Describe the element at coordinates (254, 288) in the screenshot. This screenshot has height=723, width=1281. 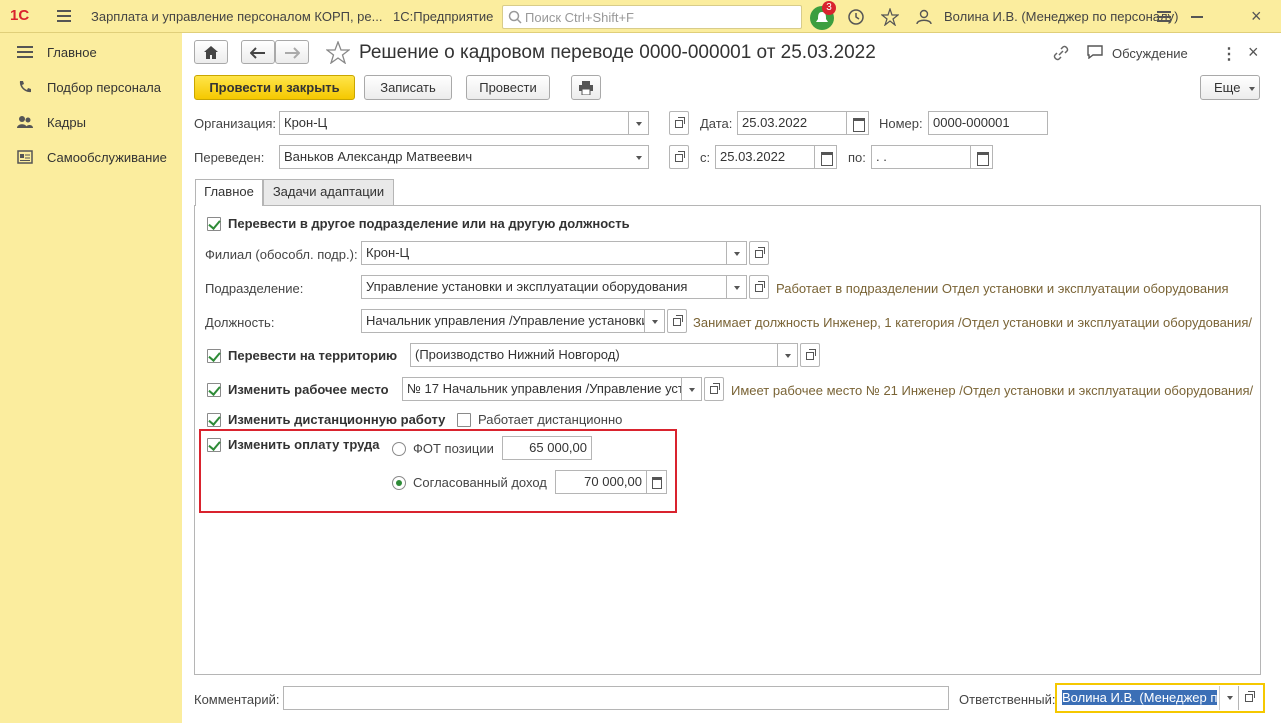
I see `department-label: Подразделение:` at that location.